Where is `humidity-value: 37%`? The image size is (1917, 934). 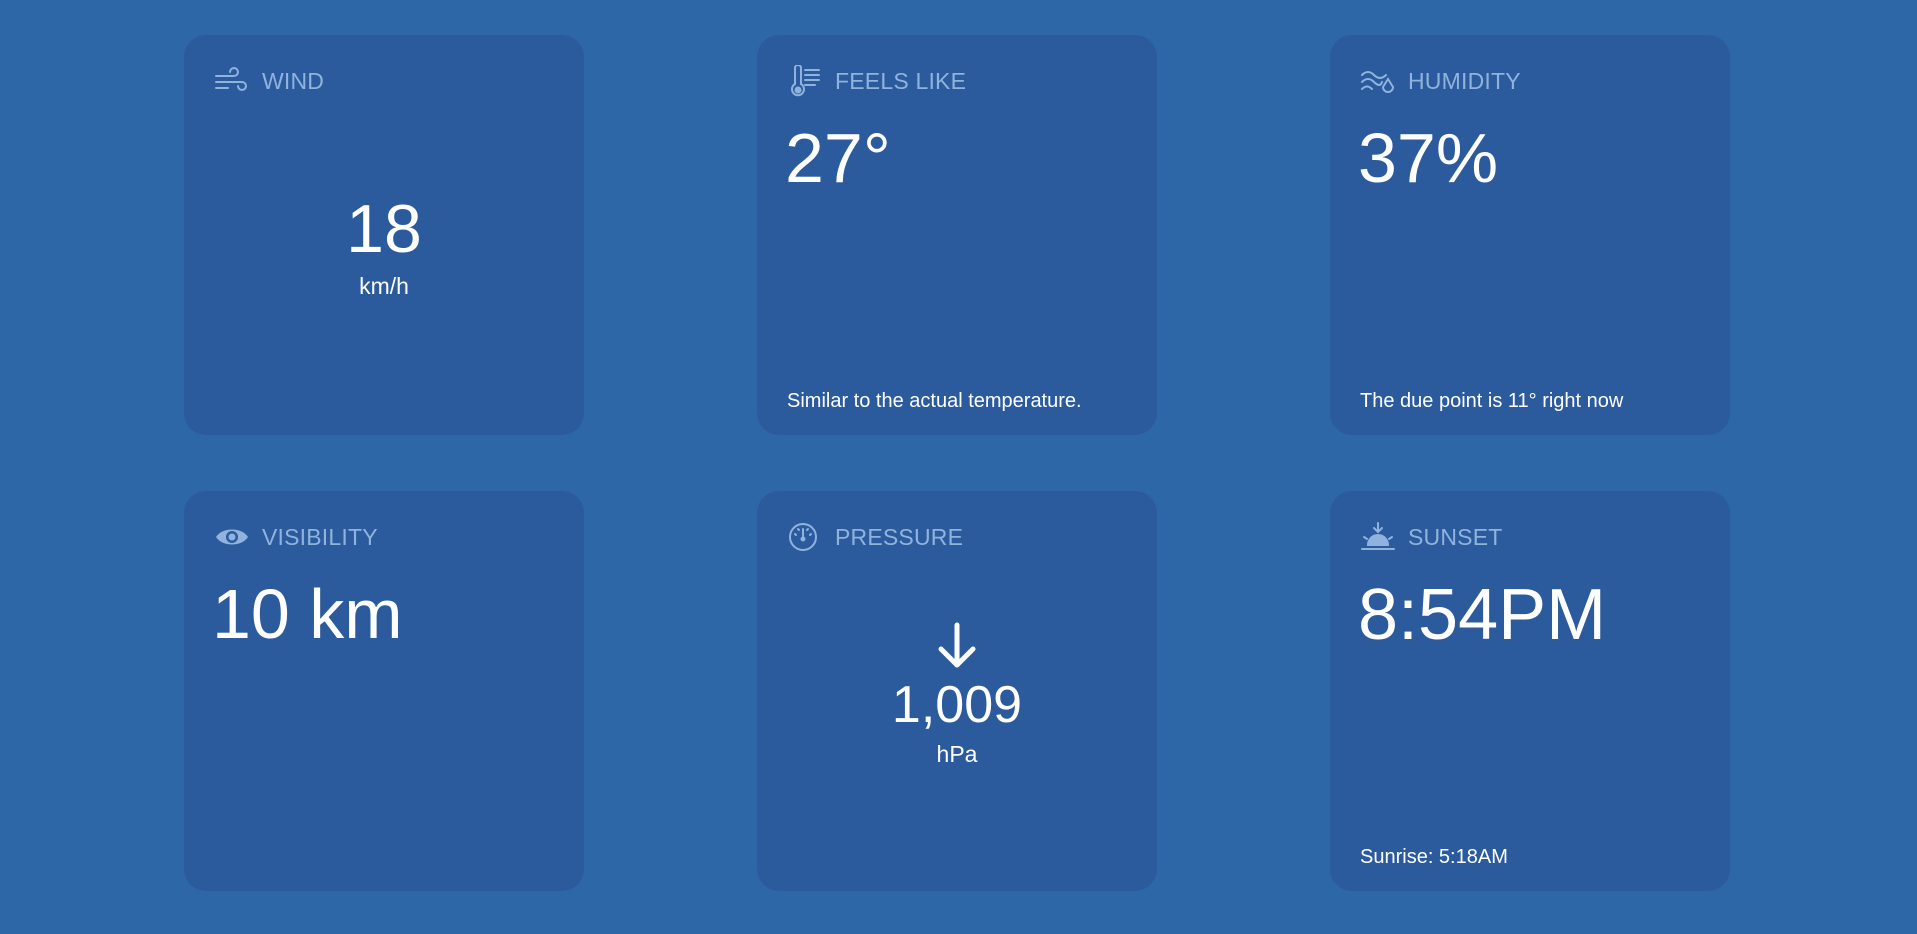 humidity-value: 37% is located at coordinates (1428, 158).